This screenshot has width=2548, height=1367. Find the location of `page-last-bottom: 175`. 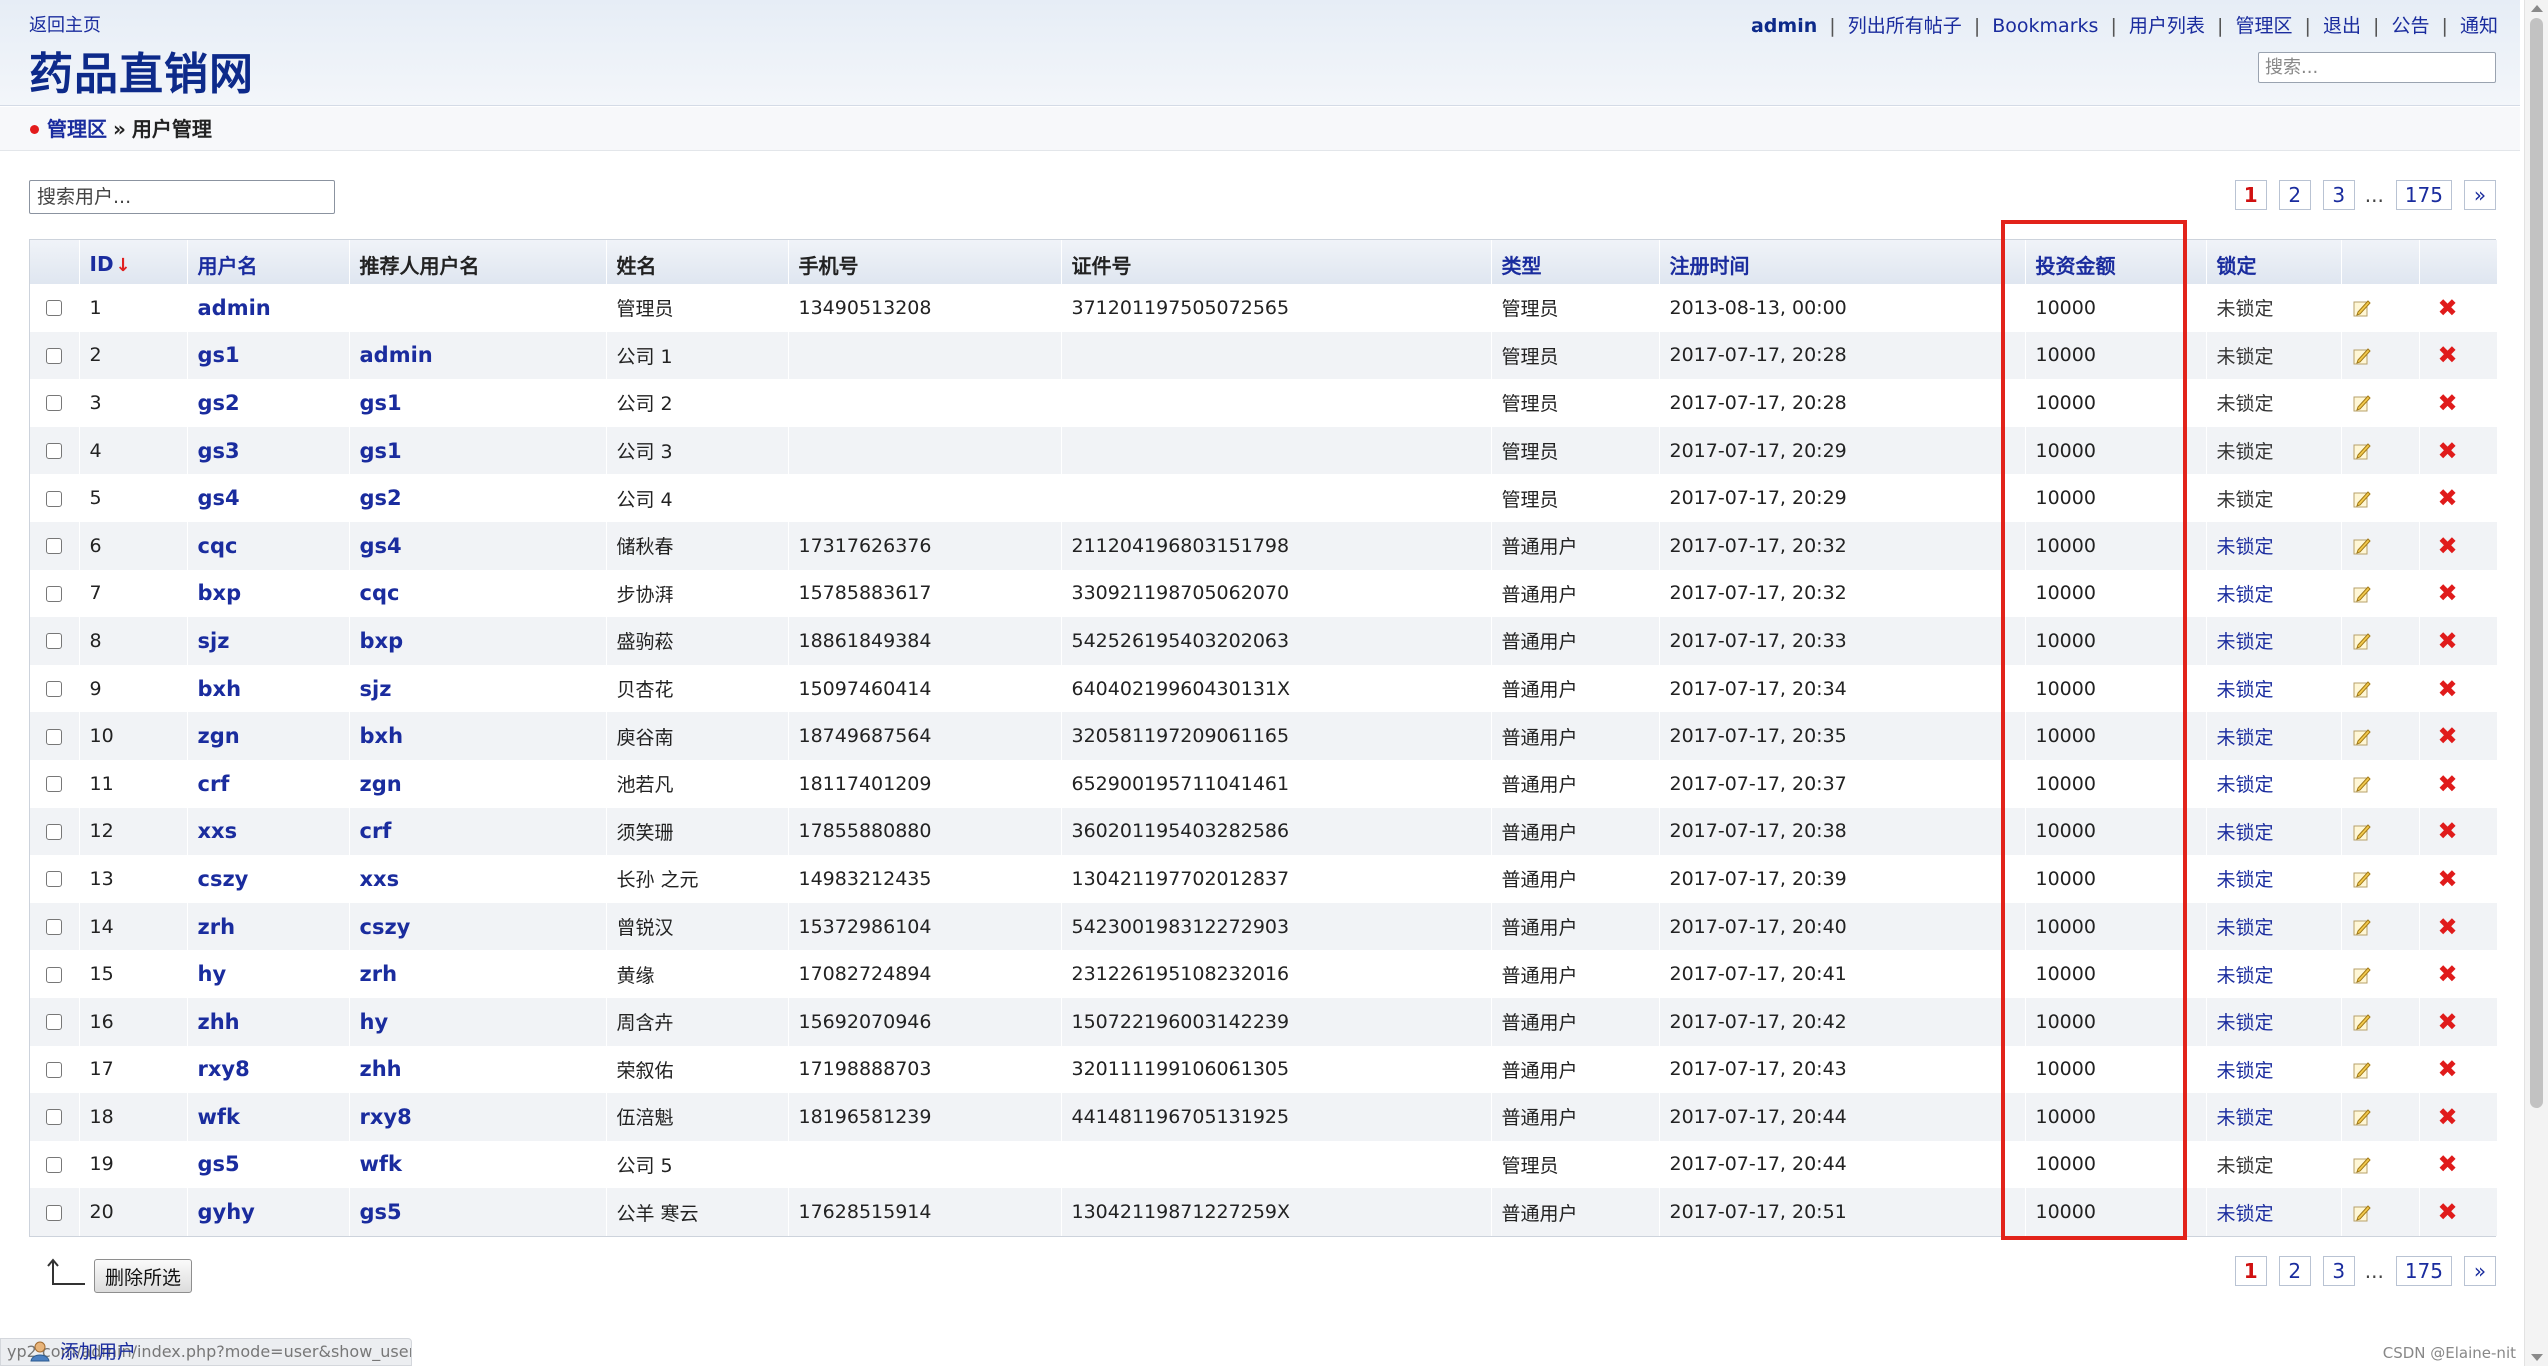

page-last-bottom: 175 is located at coordinates (2423, 1271).